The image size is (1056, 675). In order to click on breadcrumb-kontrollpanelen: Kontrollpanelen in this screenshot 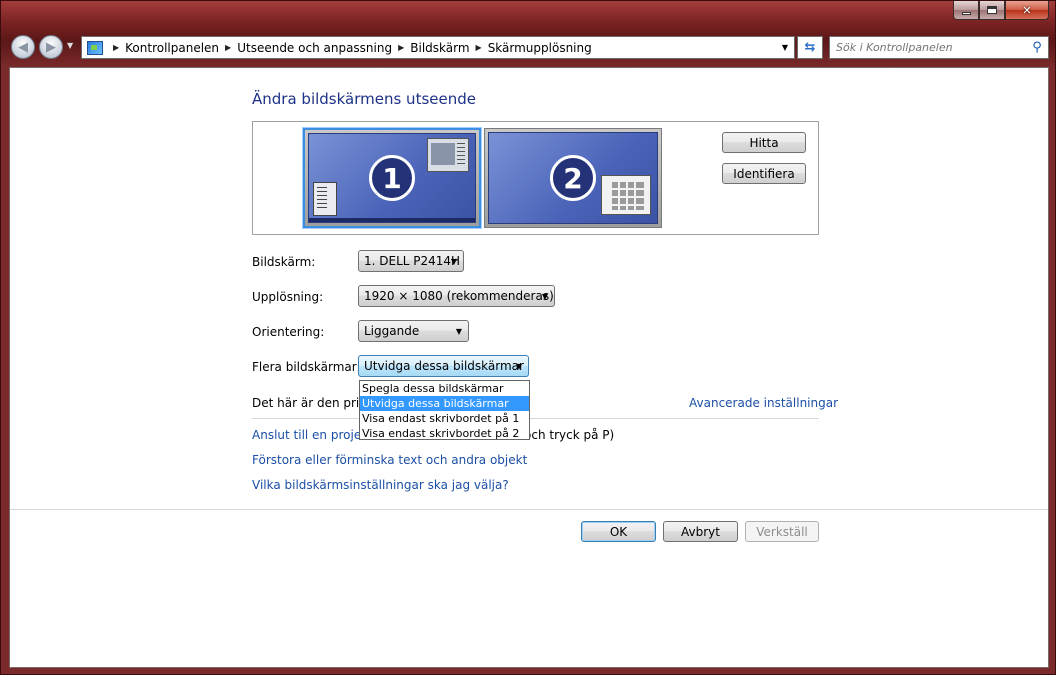, I will do `click(172, 48)`.